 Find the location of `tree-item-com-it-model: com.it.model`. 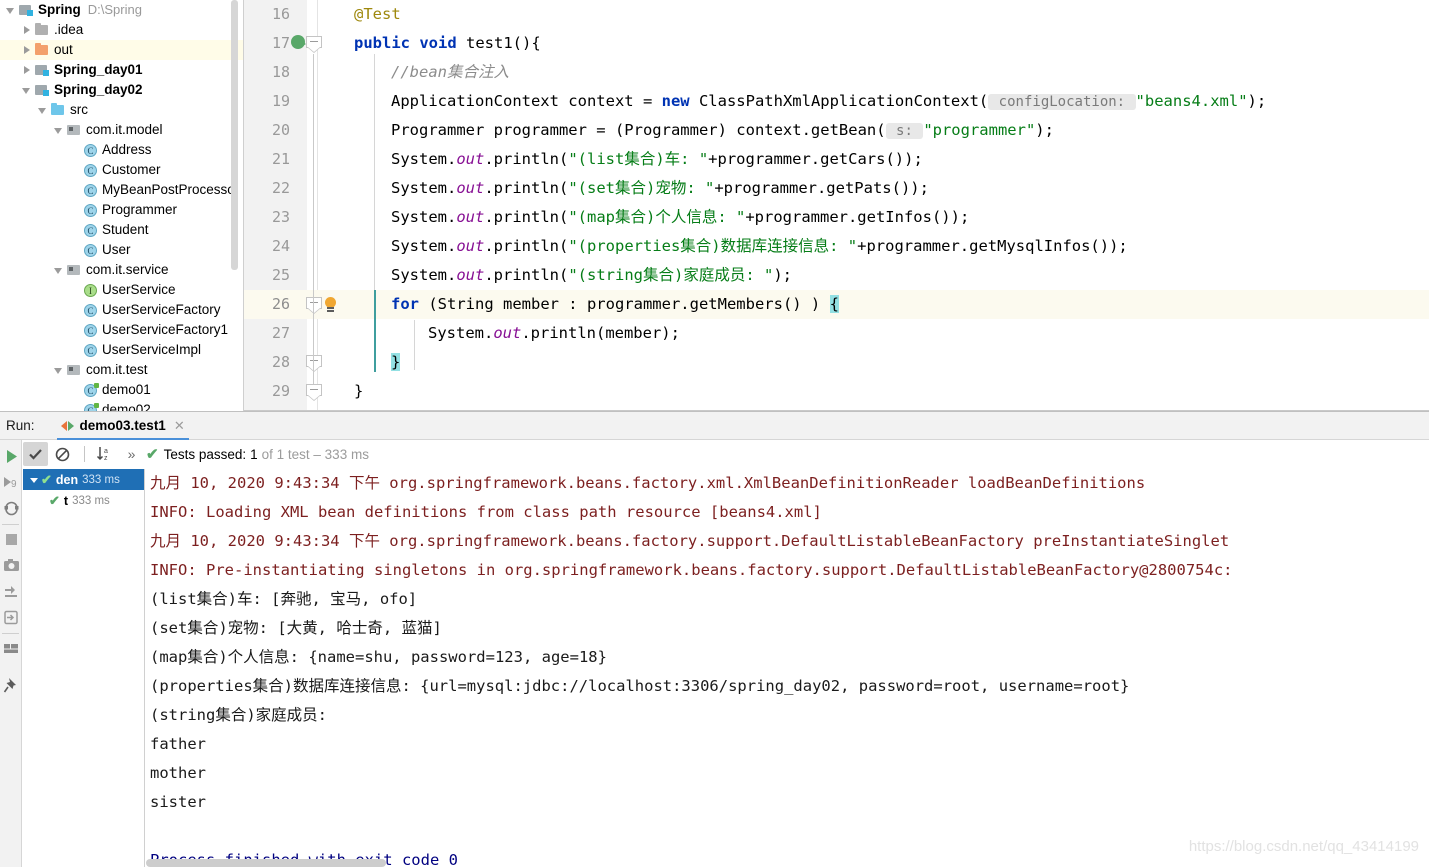

tree-item-com-it-model: com.it.model is located at coordinates (122, 130).